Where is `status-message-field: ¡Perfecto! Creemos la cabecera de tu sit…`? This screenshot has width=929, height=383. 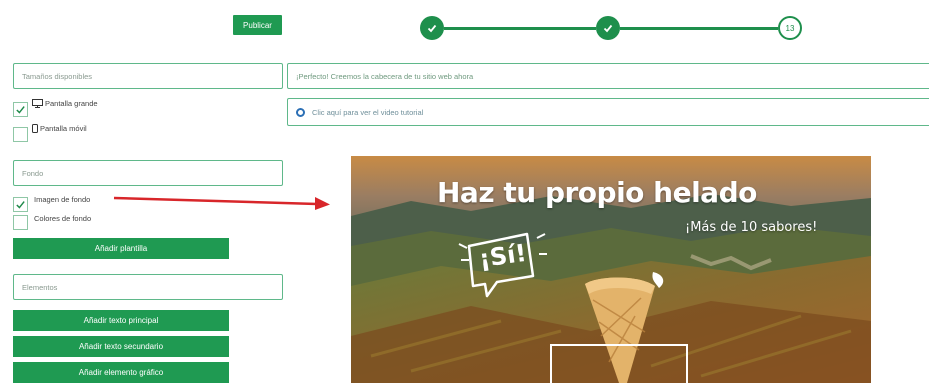
status-message-field: ¡Perfecto! Creemos la cabecera de tu sit… is located at coordinates (608, 76).